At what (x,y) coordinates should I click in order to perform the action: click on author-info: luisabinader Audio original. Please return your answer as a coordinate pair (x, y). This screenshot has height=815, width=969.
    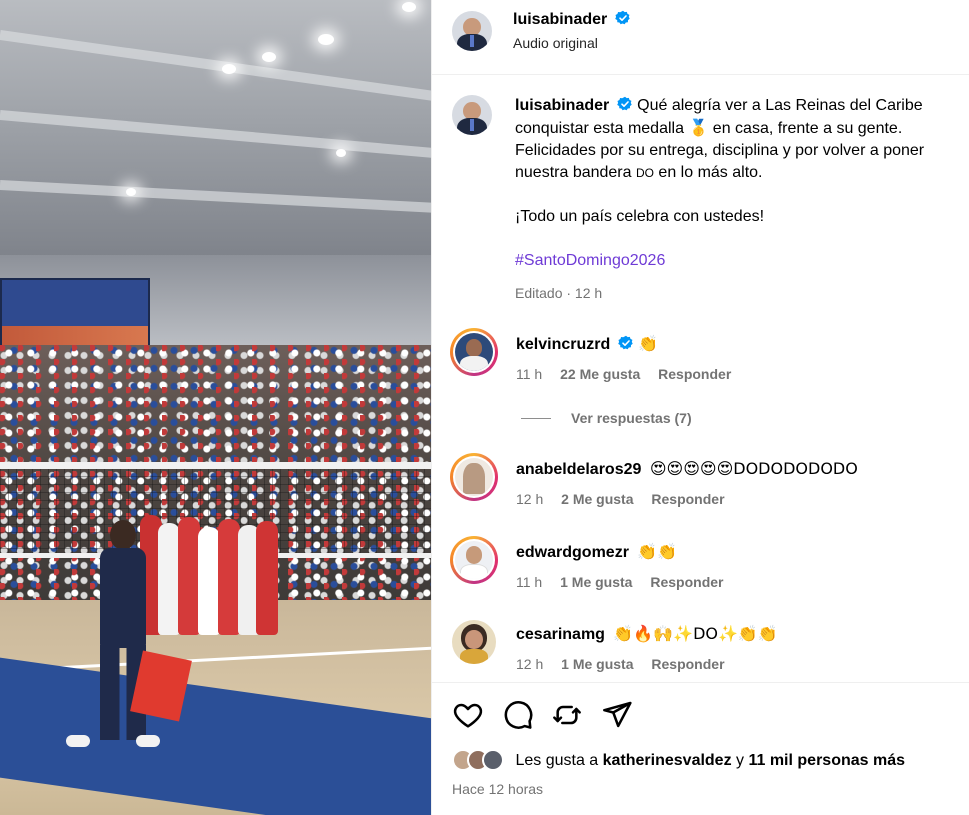
    Looking at the image, I should click on (572, 30).